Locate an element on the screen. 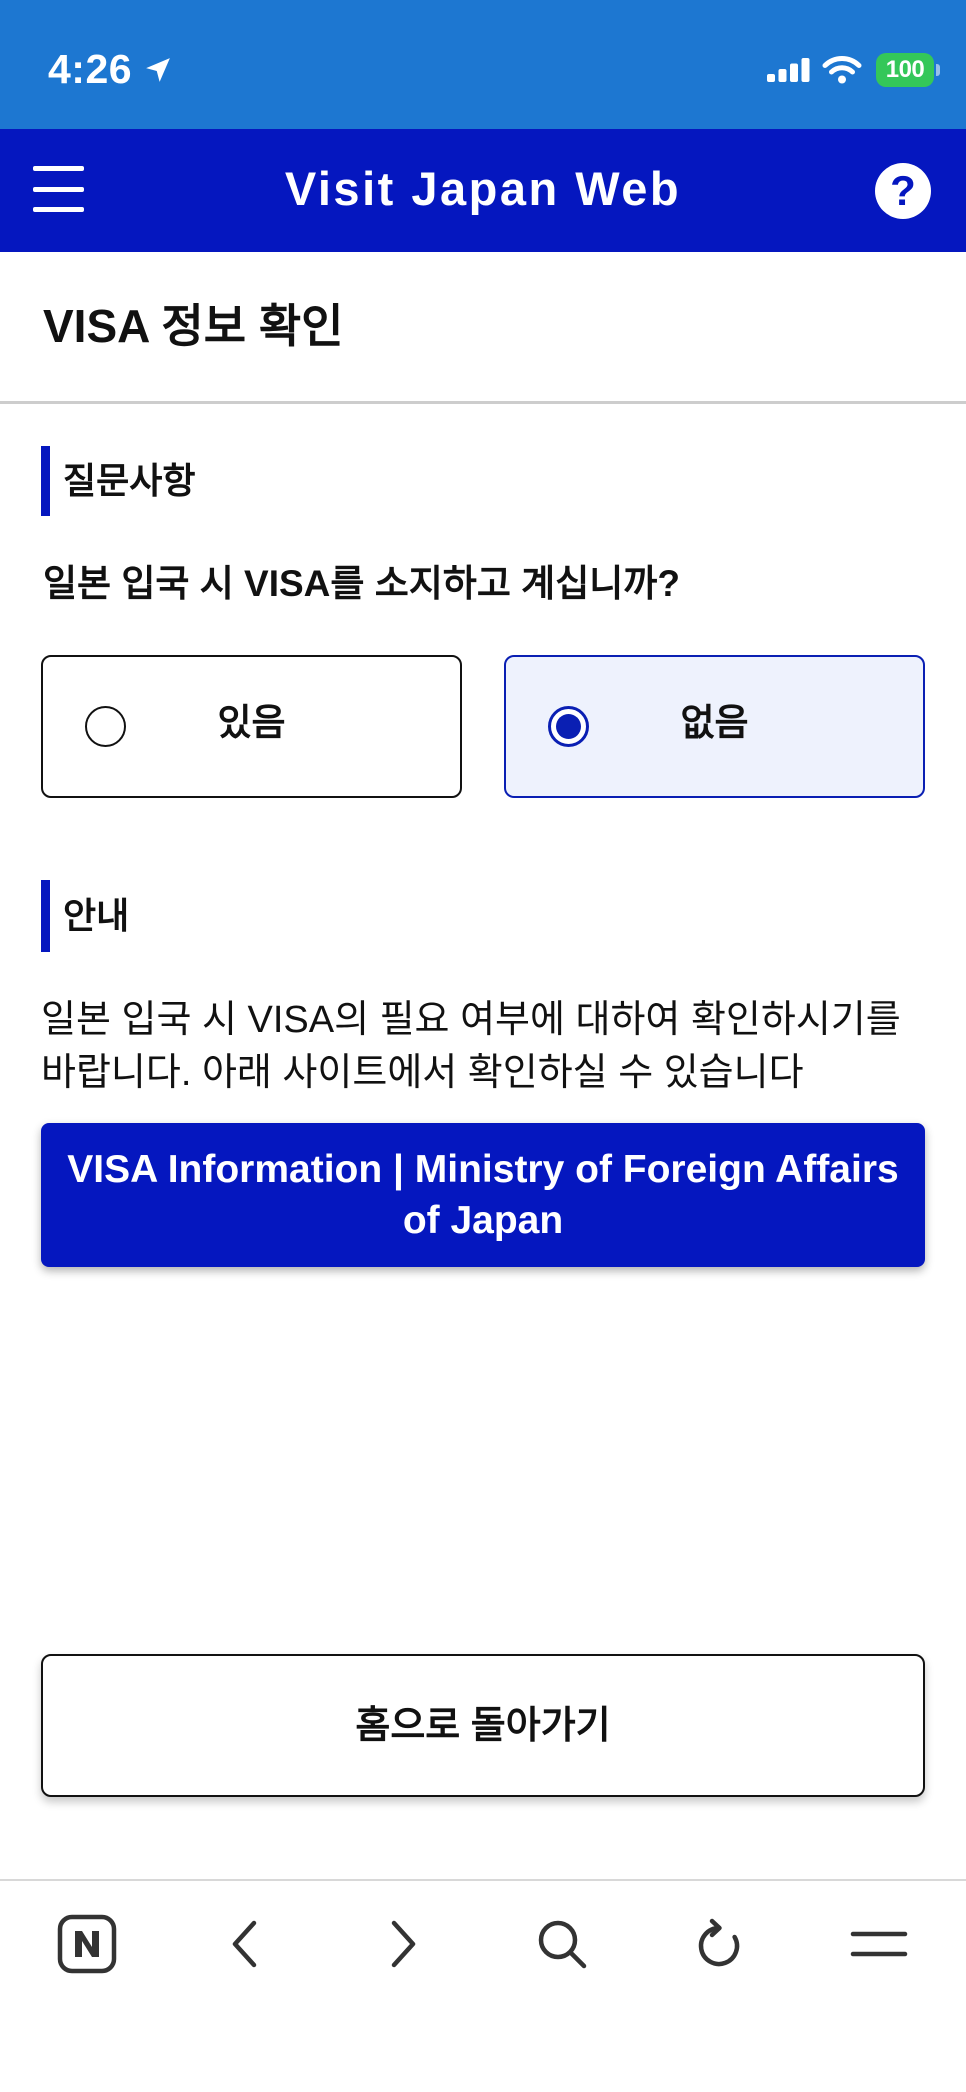 The height and width of the screenshot is (2092, 966). browser-menu-button is located at coordinates (879, 1944).